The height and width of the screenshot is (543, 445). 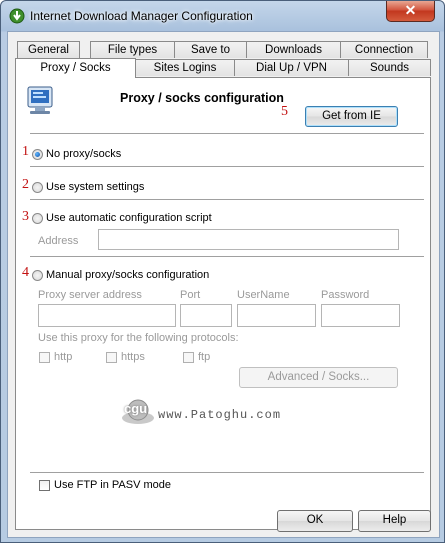 What do you see at coordinates (83, 154) in the screenshot?
I see `no-proxy-label: No proxy/socks` at bounding box center [83, 154].